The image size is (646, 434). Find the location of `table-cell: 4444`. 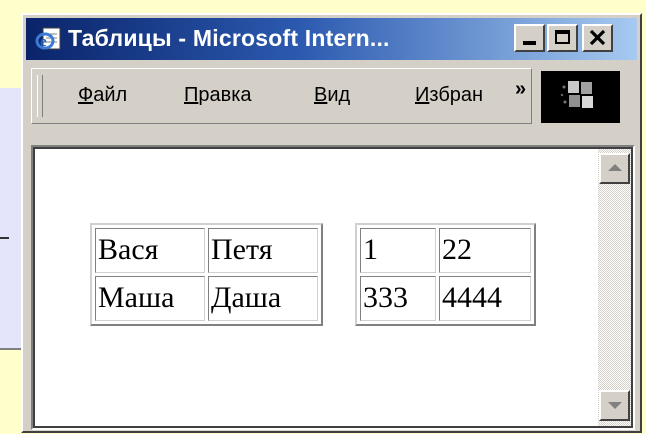

table-cell: 4444 is located at coordinates (485, 298).